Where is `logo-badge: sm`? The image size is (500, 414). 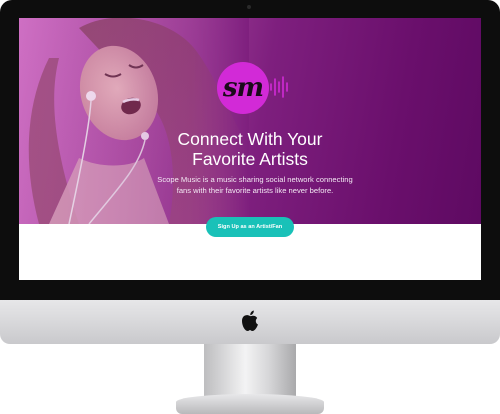
logo-badge: sm is located at coordinates (243, 88).